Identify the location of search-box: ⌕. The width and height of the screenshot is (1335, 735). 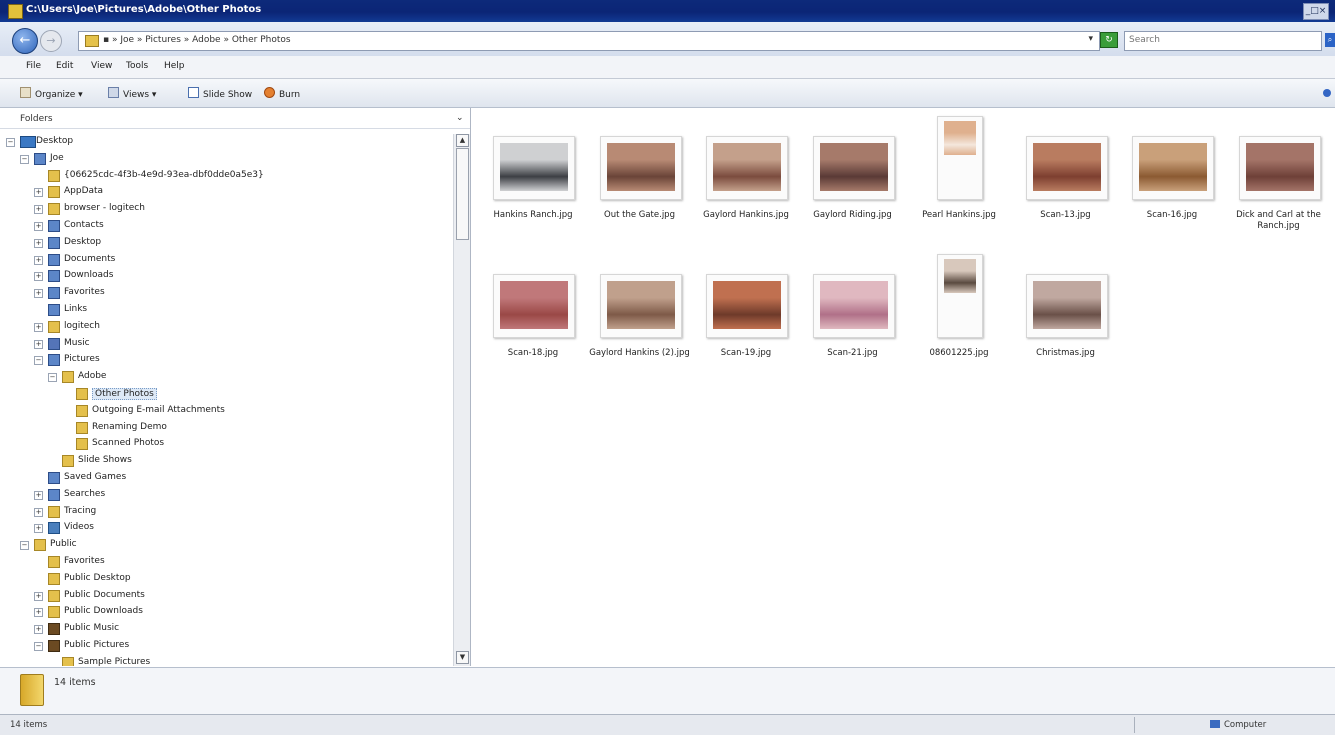
(1229, 41).